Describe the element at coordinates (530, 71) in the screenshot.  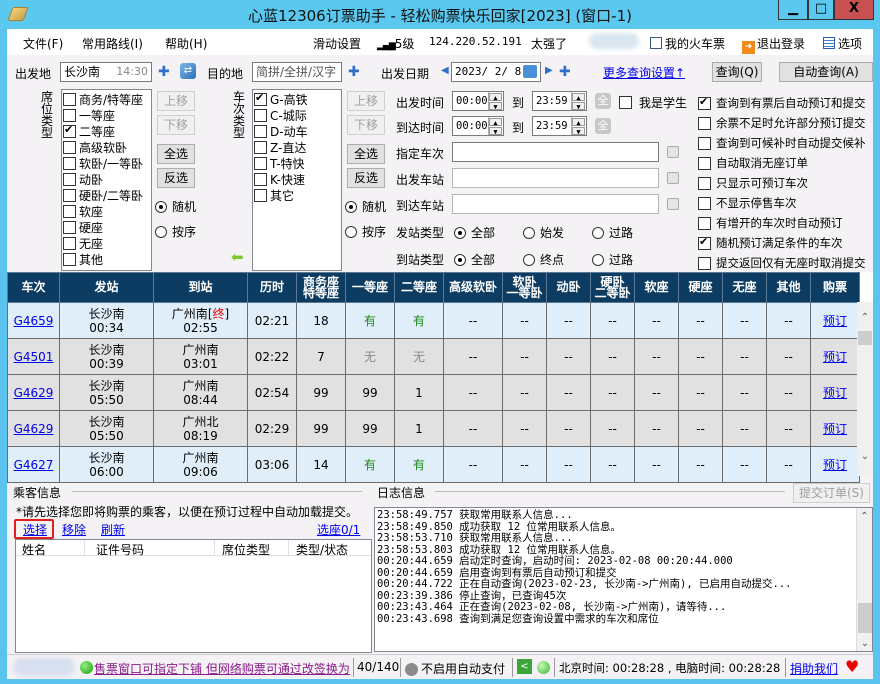
I see `calendar-icon` at that location.